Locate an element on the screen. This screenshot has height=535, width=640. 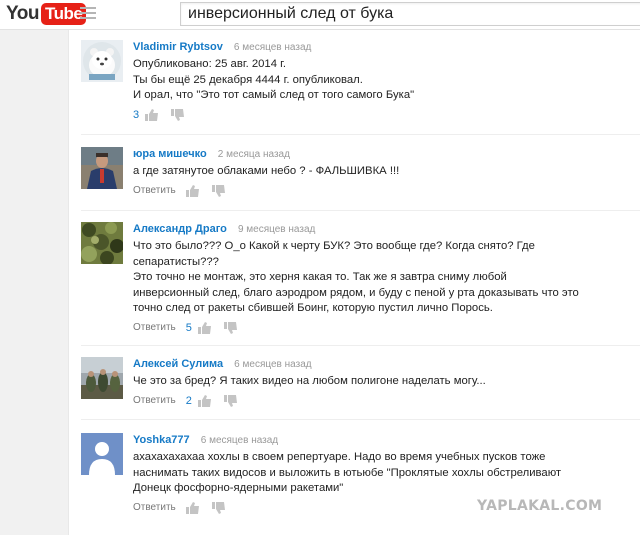
comment-author: Yoshka777 is located at coordinates (161, 440).